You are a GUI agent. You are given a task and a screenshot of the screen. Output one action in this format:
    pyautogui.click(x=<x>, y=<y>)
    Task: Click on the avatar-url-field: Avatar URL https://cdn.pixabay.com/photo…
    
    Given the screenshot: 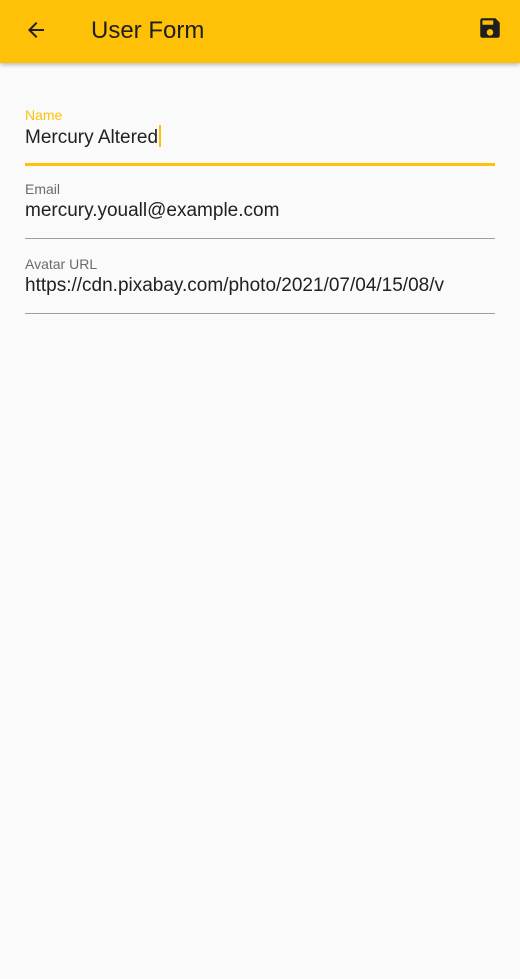 What is the action you would take?
    pyautogui.click(x=260, y=263)
    